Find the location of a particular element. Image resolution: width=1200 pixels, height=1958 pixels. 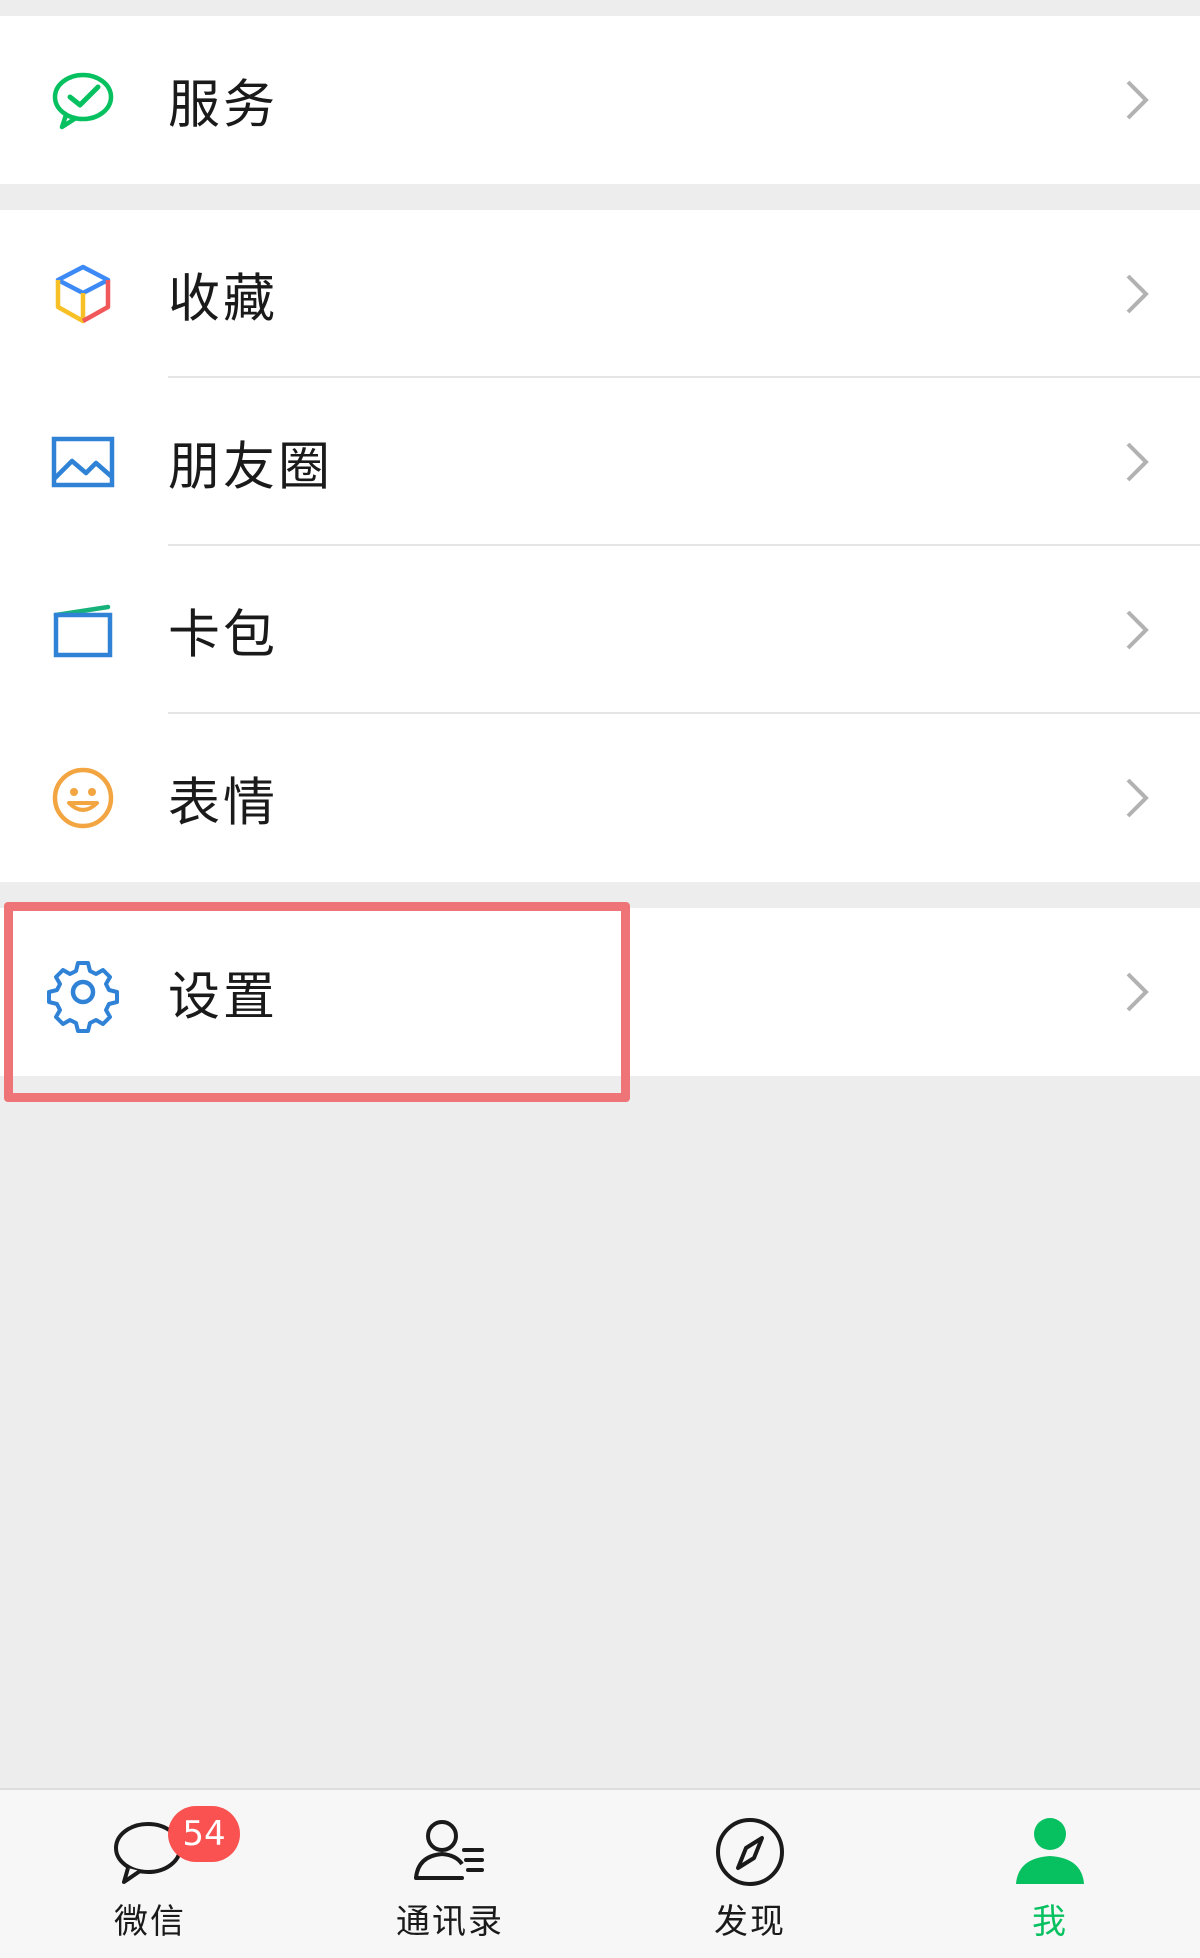

tab-chats: 54 微信 is located at coordinates (150, 1874).